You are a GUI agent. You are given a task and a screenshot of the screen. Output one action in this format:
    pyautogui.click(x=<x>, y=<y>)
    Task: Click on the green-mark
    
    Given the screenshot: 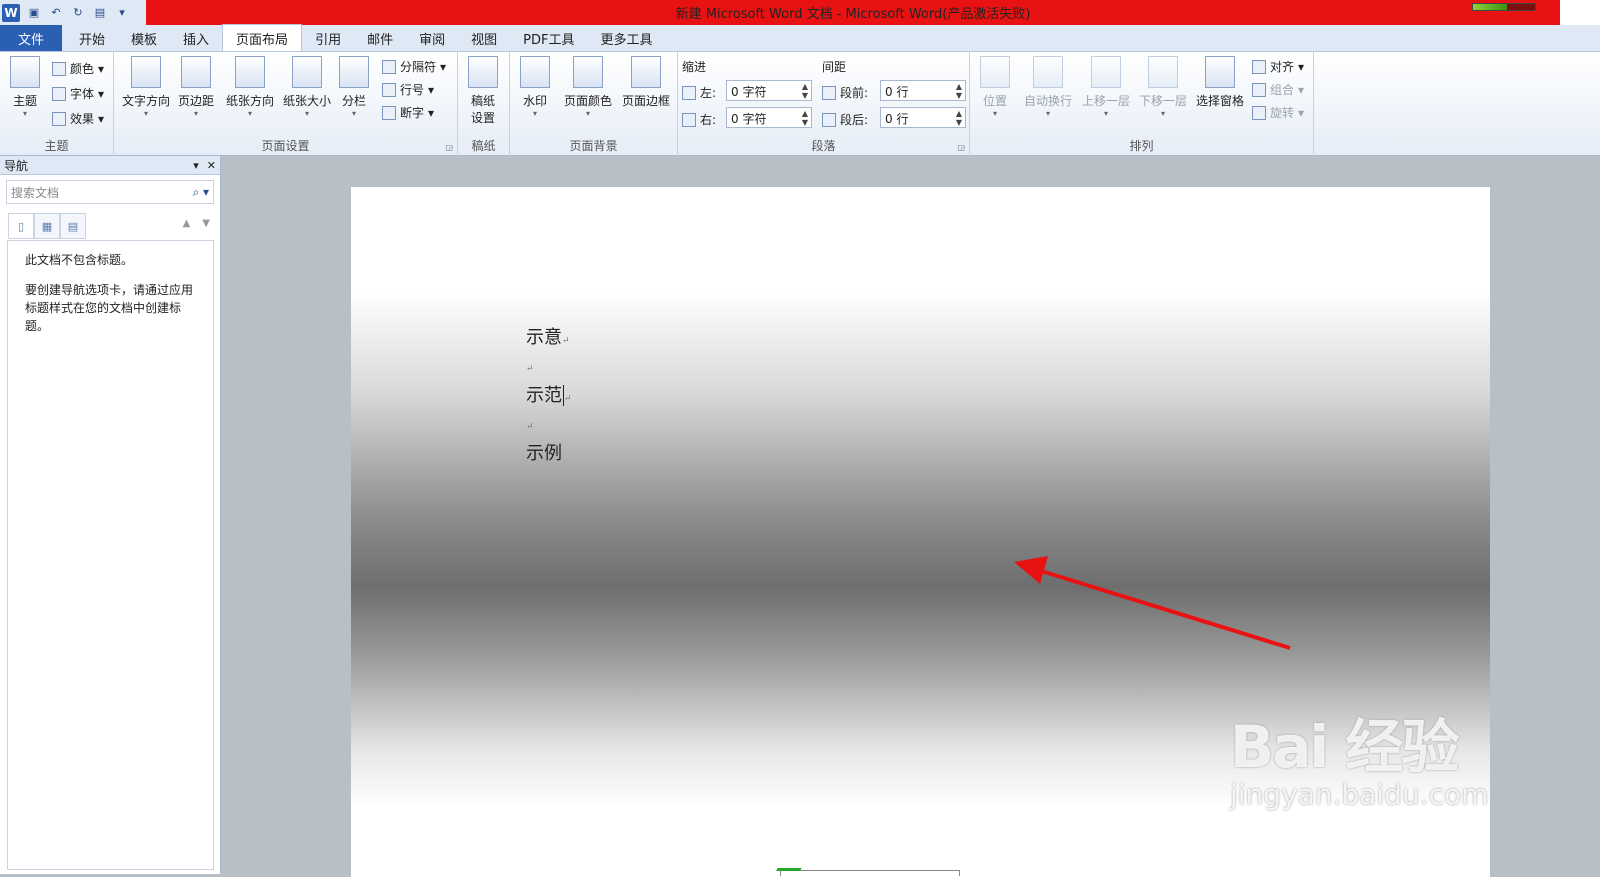 What is the action you would take?
    pyautogui.click(x=788, y=871)
    